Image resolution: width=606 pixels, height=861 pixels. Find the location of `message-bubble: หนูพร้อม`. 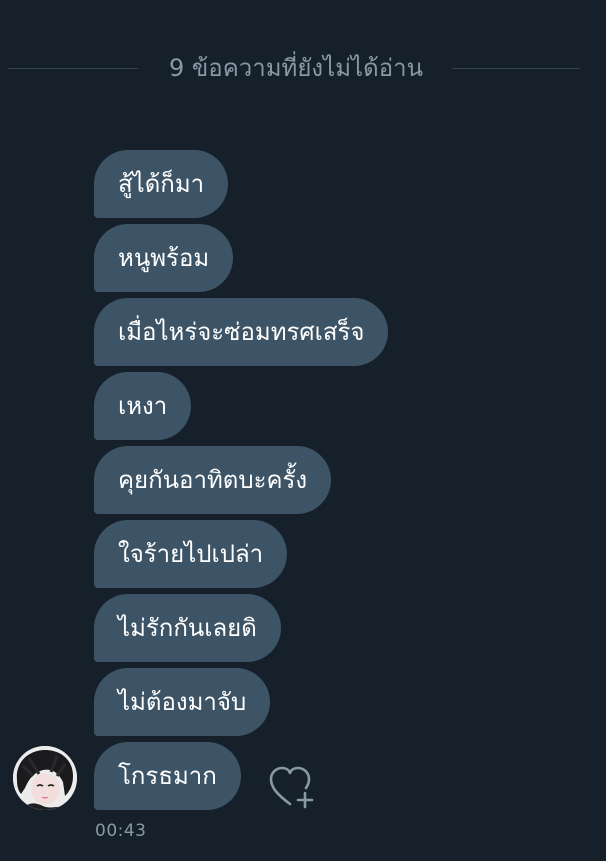

message-bubble: หนูพร้อม is located at coordinates (164, 258).